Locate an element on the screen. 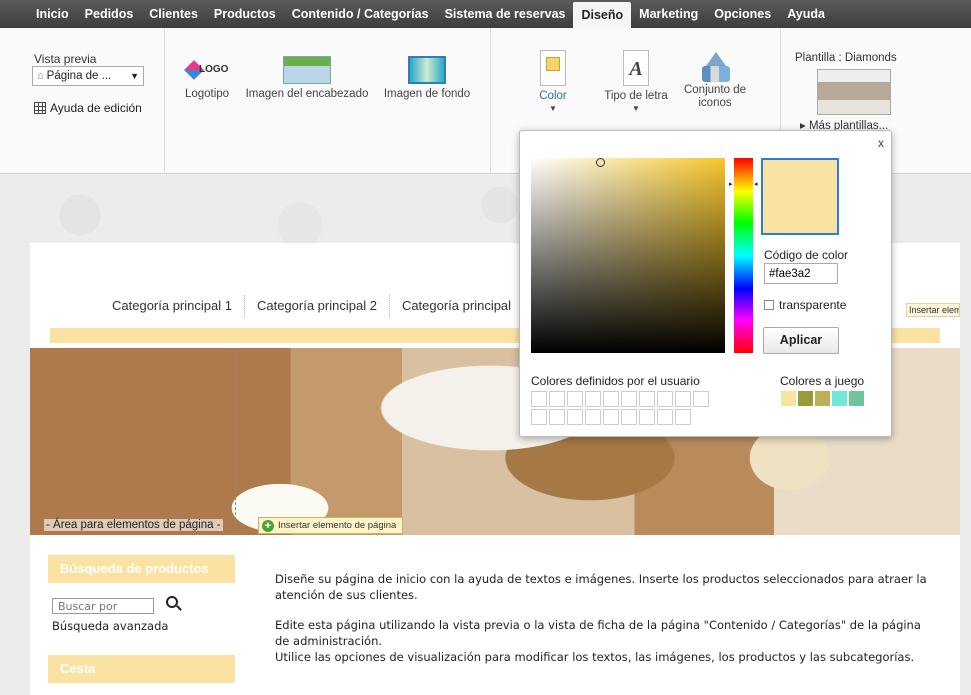  search-input is located at coordinates (103, 606).